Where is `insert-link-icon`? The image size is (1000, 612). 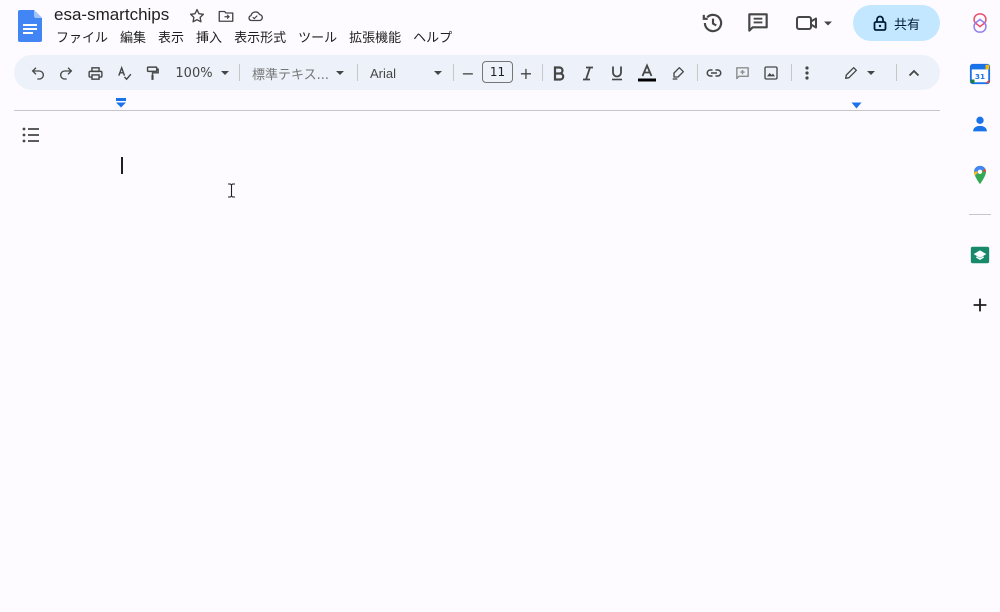
insert-link-icon is located at coordinates (714, 73).